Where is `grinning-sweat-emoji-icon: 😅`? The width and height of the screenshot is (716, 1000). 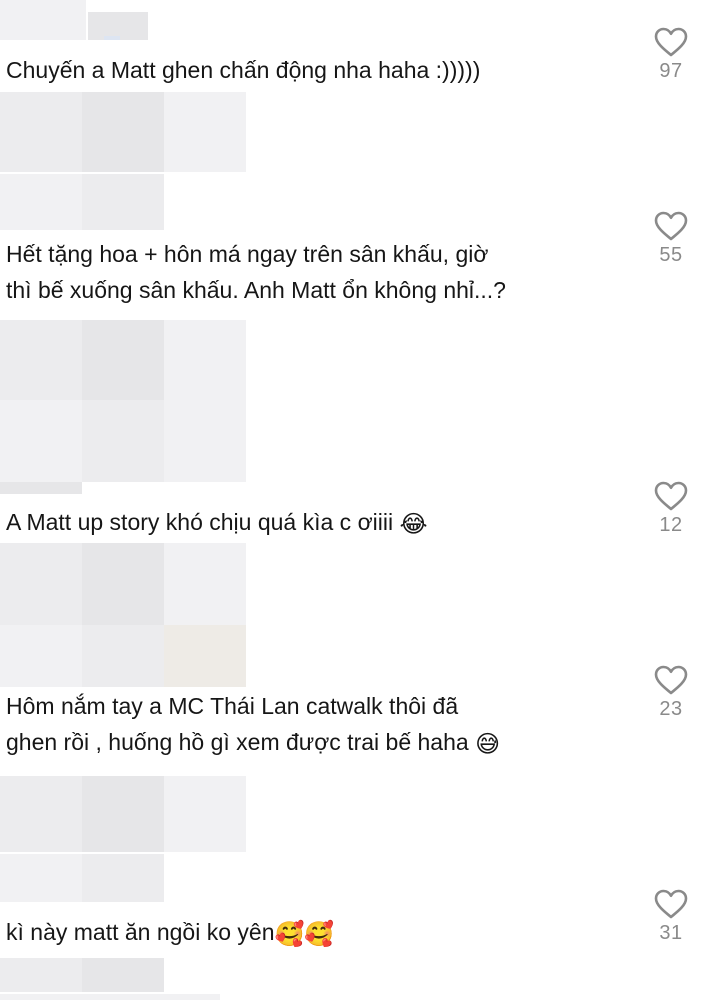
grinning-sweat-emoji-icon: 😅 is located at coordinates (488, 744).